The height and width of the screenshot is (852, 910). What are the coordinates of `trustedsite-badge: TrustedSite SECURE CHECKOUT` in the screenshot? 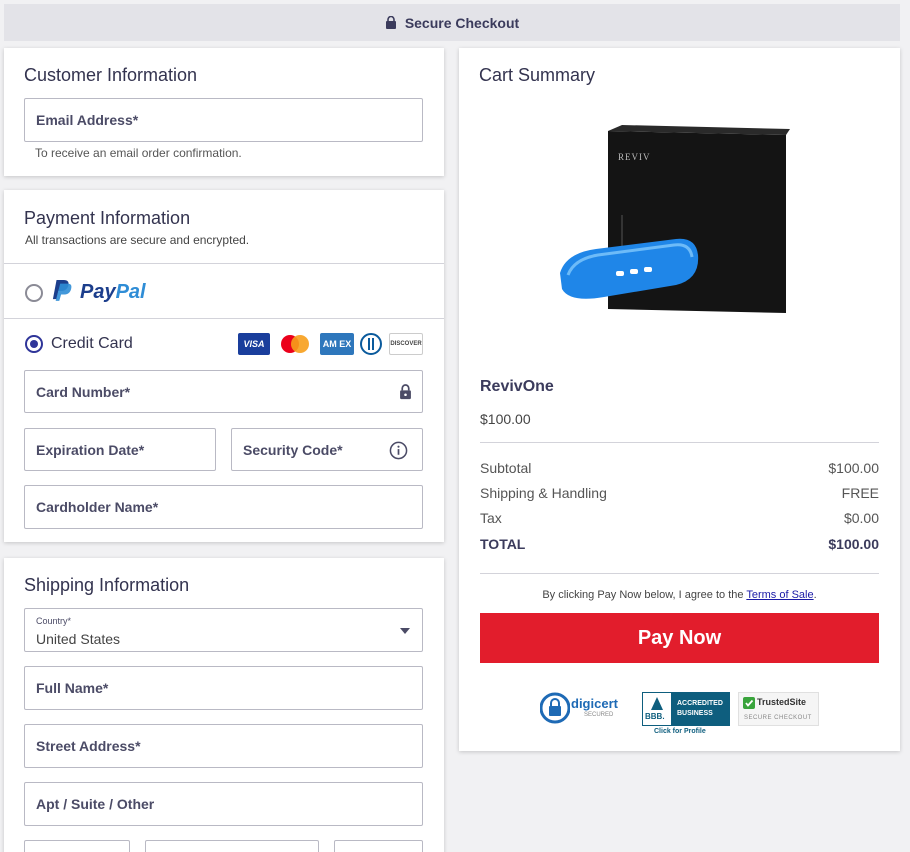 It's located at (778, 709).